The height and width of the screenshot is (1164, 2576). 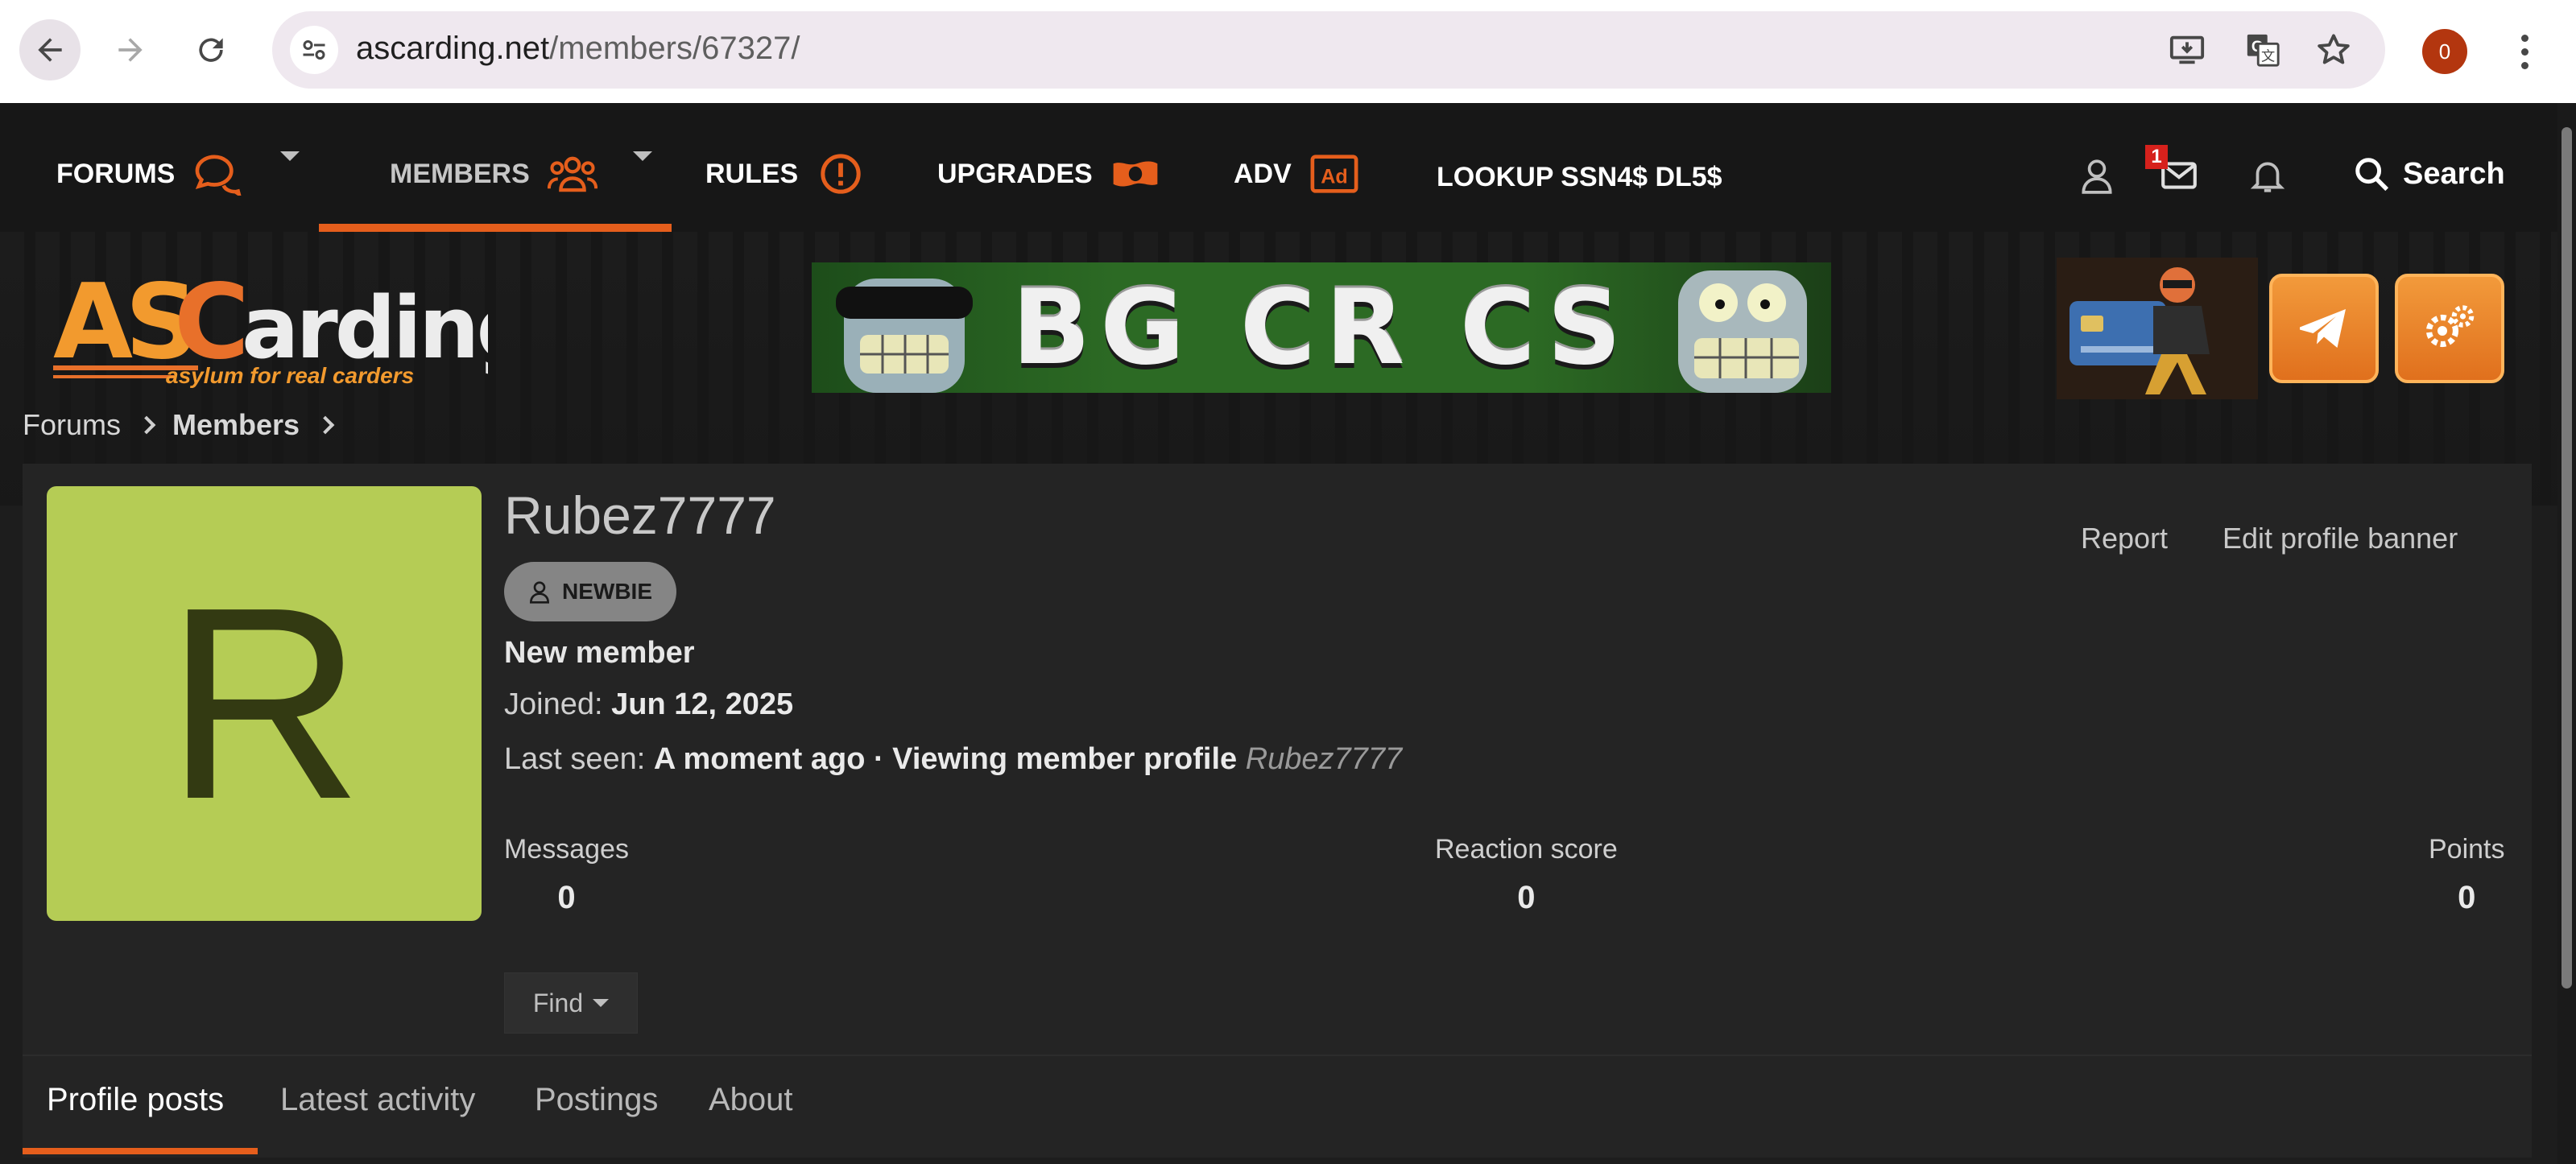 What do you see at coordinates (136, 1100) in the screenshot?
I see `tab-profile-posts: Profile posts` at bounding box center [136, 1100].